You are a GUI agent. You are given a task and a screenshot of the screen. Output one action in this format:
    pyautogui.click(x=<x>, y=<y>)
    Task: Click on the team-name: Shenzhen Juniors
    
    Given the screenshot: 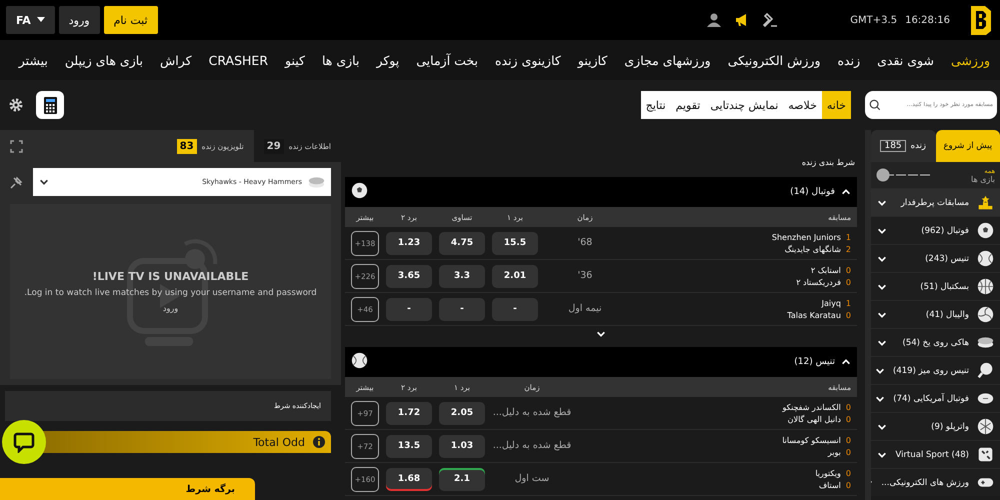 What is the action you would take?
    pyautogui.click(x=806, y=237)
    